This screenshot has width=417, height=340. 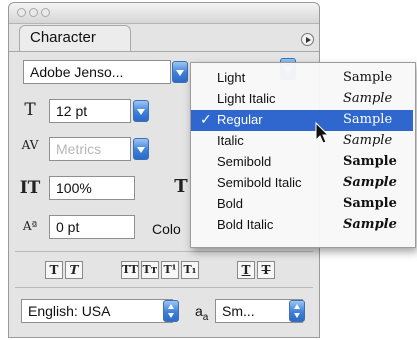 I want to click on menu-item-label: Bold, so click(x=230, y=203).